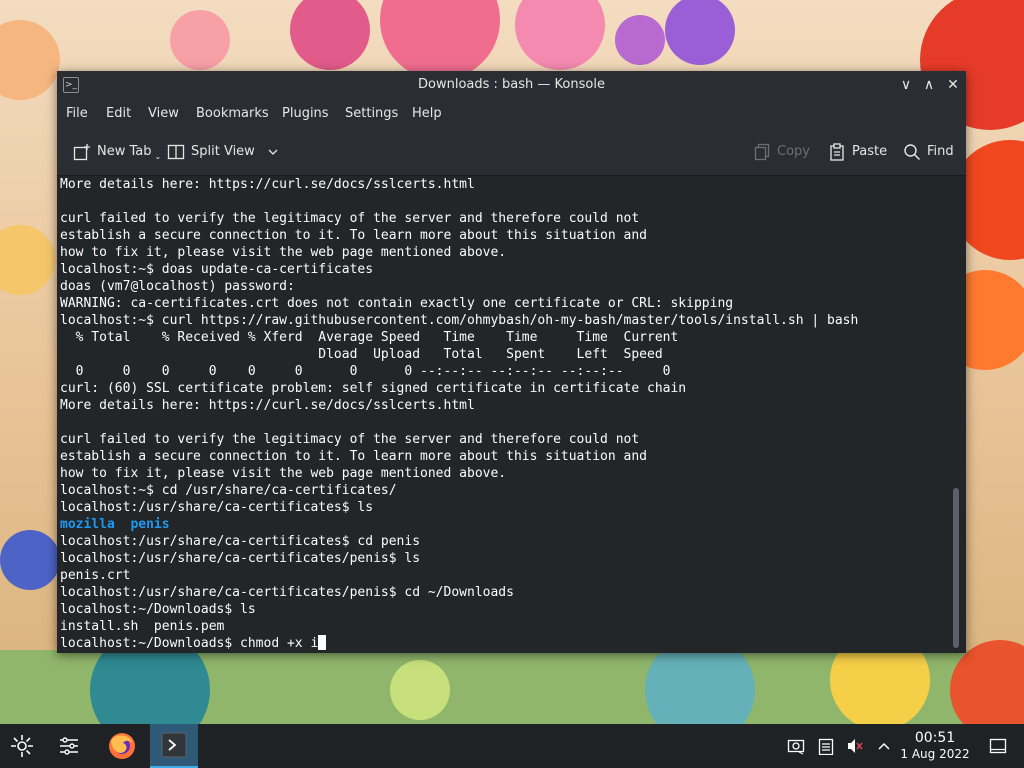 This screenshot has width=1024, height=768. Describe the element at coordinates (762, 152) in the screenshot. I see `copy-icon` at that location.